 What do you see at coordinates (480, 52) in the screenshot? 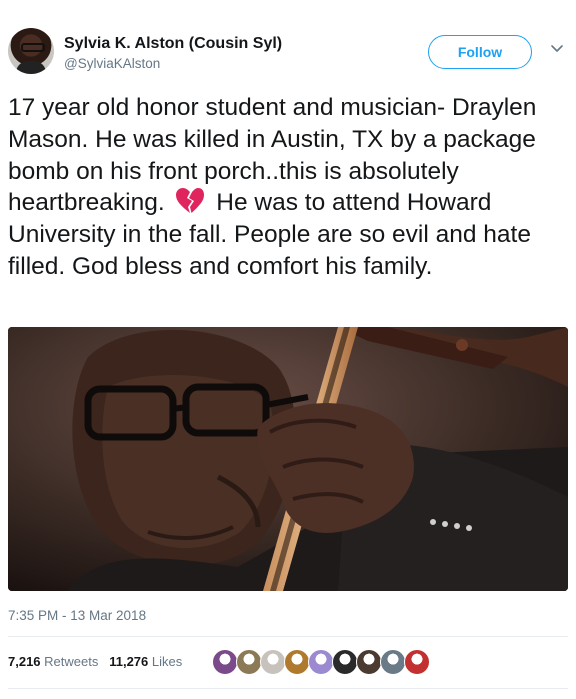
I see `follow-button: Follow` at bounding box center [480, 52].